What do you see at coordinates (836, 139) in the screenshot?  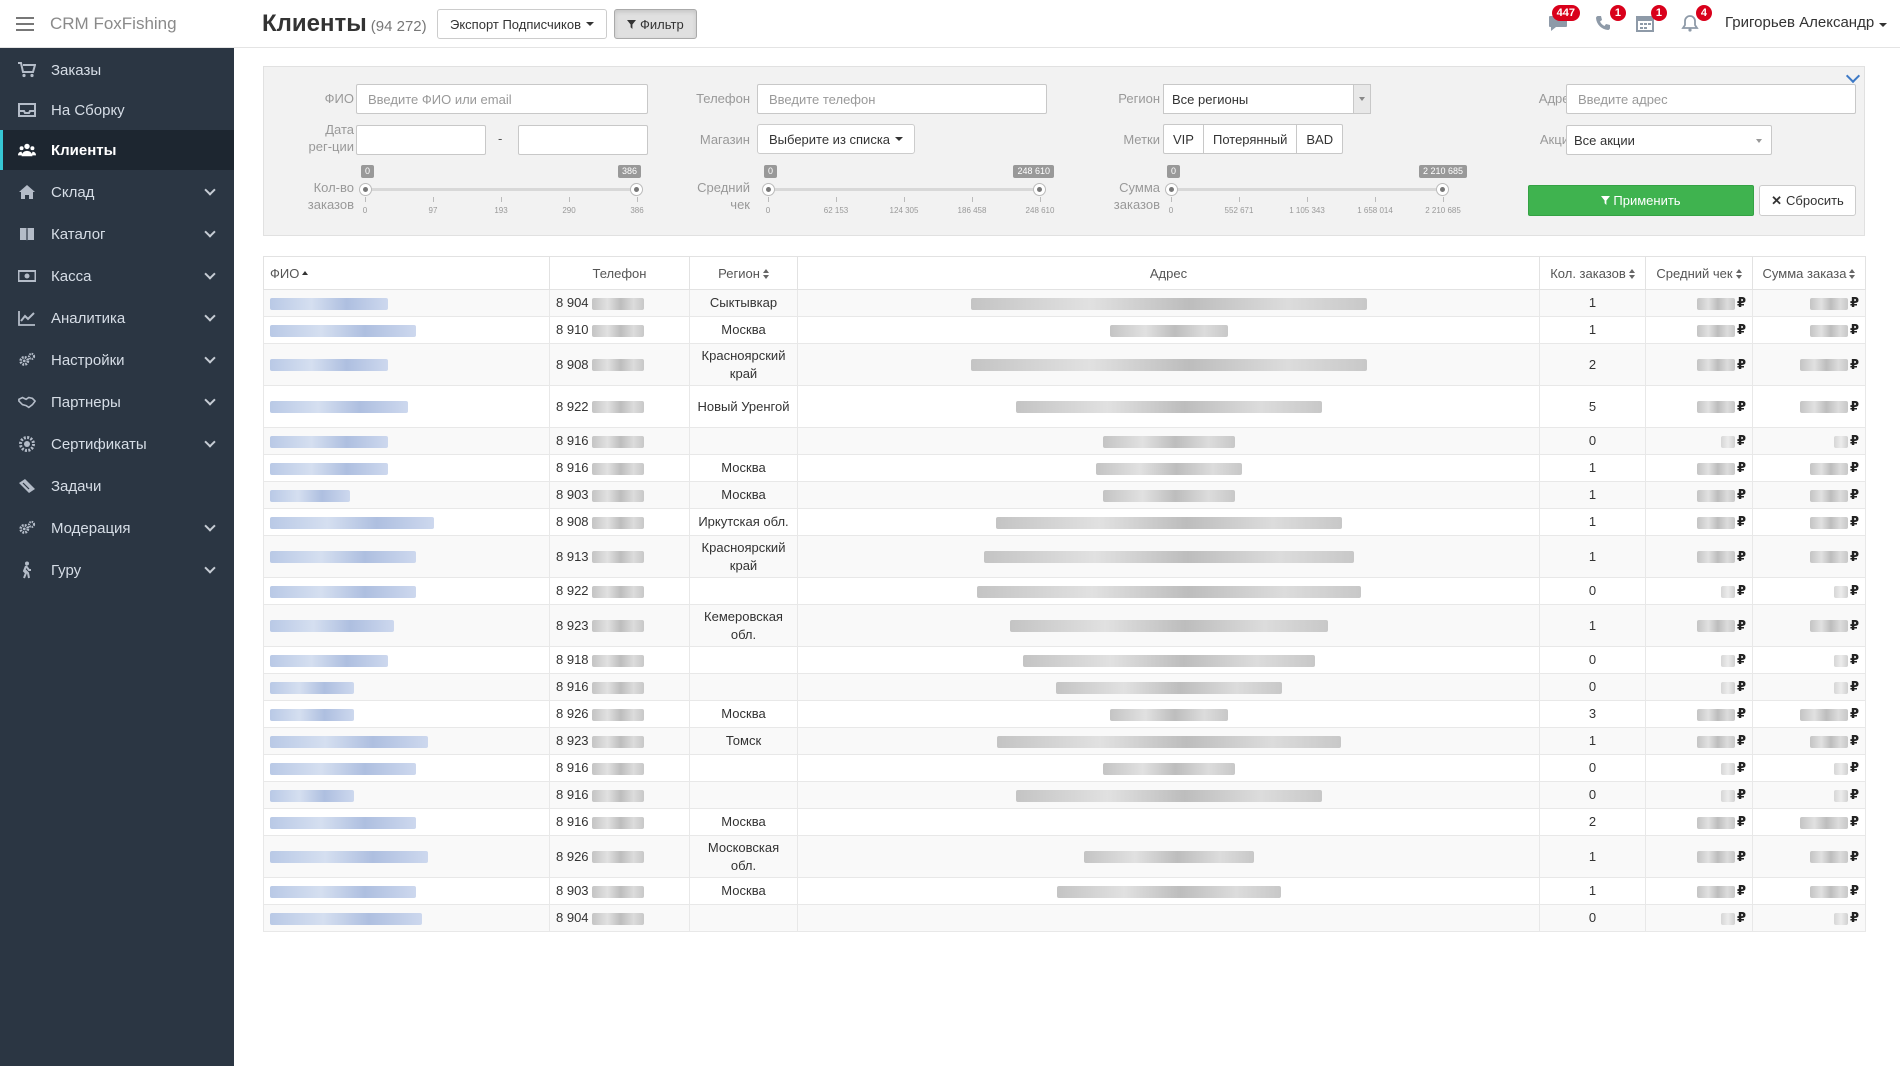 I see `shop-dropdown: Выберите из списка` at bounding box center [836, 139].